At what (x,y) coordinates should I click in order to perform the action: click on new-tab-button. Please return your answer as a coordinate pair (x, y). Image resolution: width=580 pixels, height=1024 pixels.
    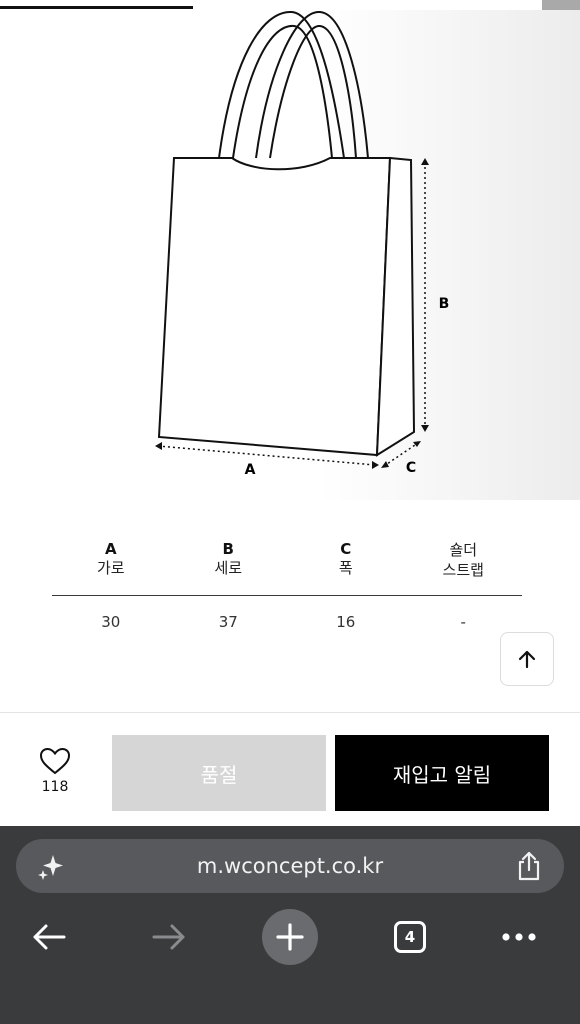
    Looking at the image, I should click on (290, 937).